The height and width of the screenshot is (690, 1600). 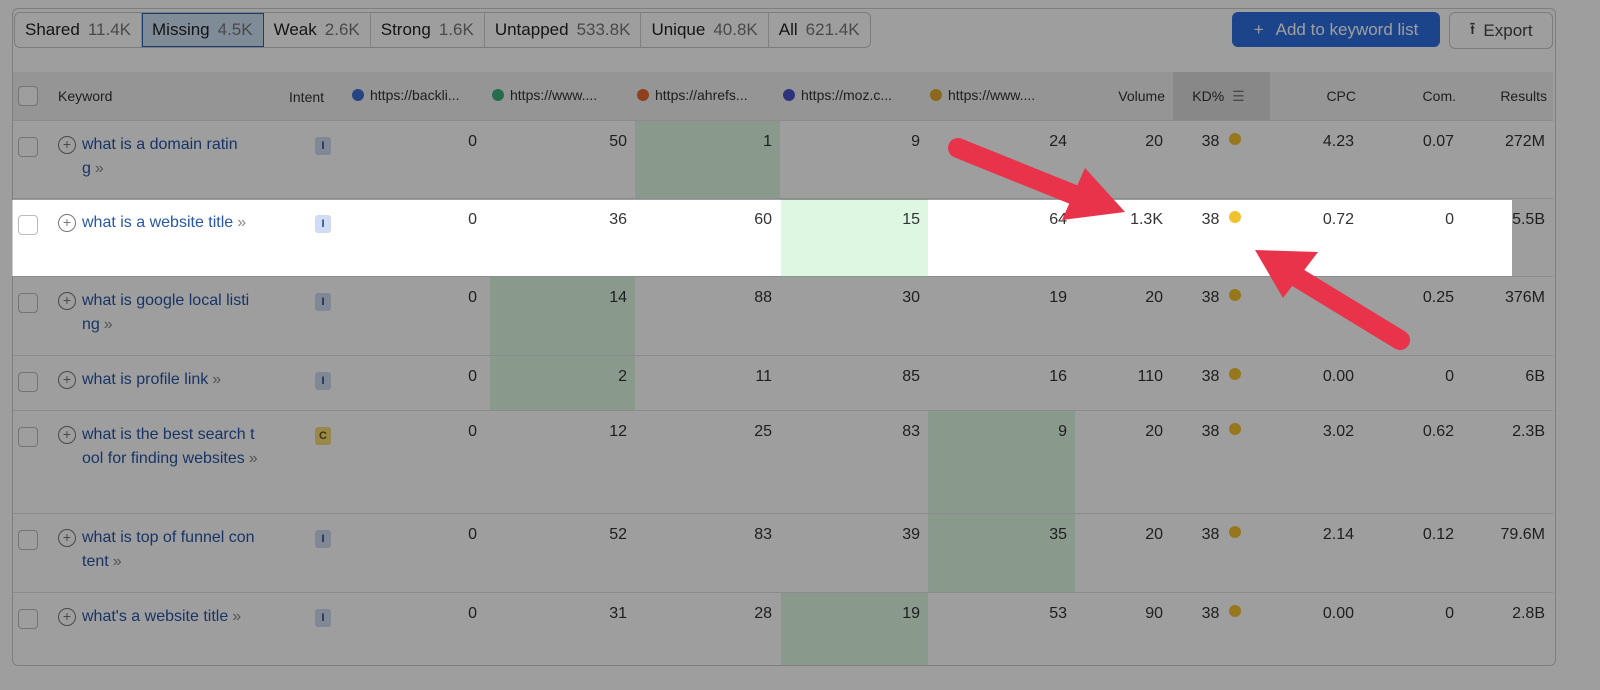 I want to click on annotation-arrows, so click(x=1179, y=244).